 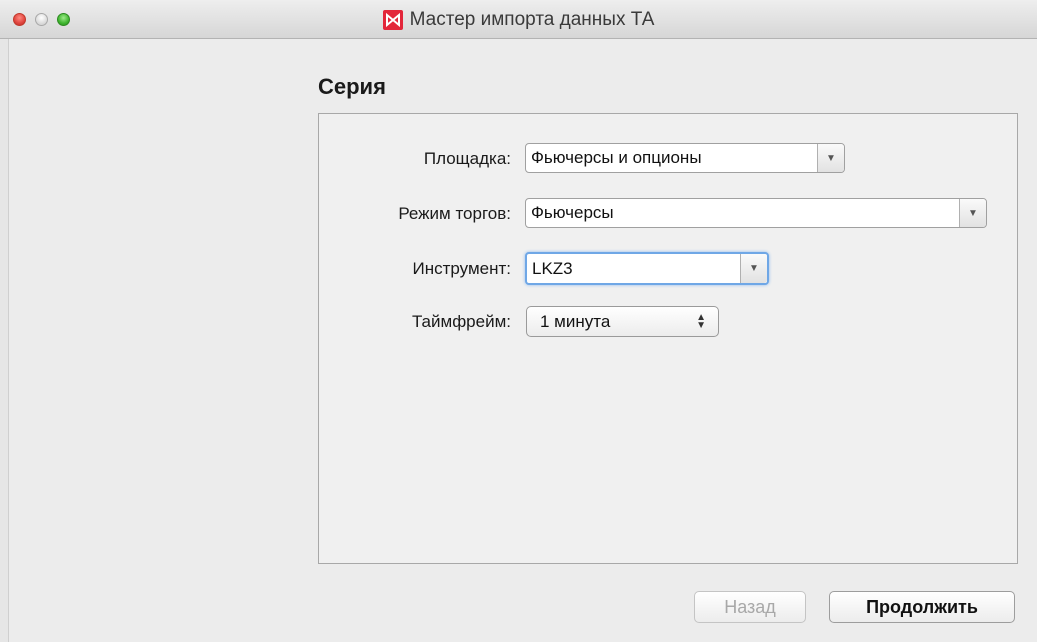 I want to click on title-bar: Мастер импорта данных ТА, so click(x=518, y=19).